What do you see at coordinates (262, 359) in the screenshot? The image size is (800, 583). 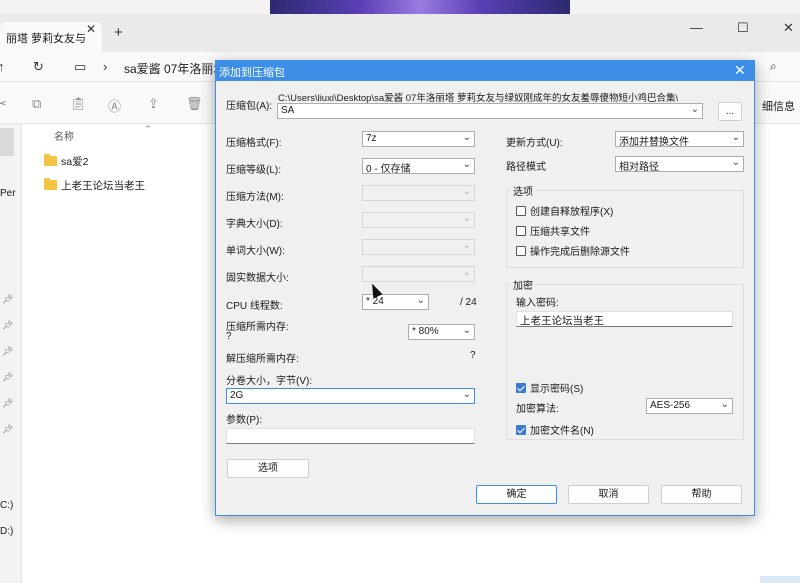 I see `mem-decomp-label: 解压缩所需内存:` at bounding box center [262, 359].